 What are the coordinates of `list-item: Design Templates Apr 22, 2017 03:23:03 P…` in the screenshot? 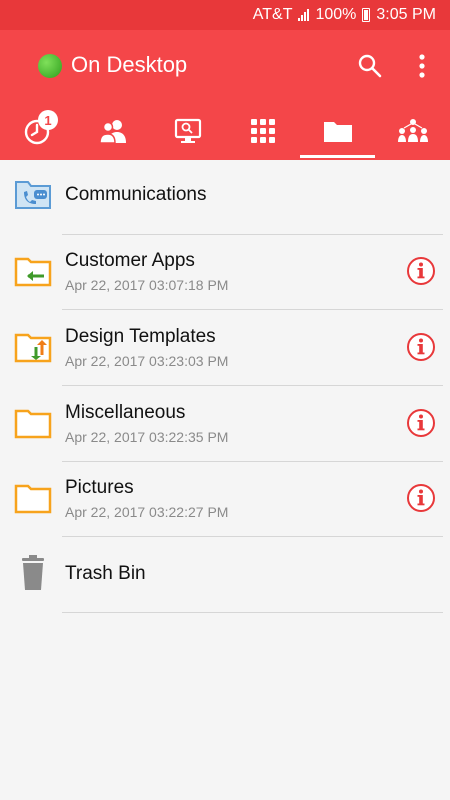 It's located at (225, 348).